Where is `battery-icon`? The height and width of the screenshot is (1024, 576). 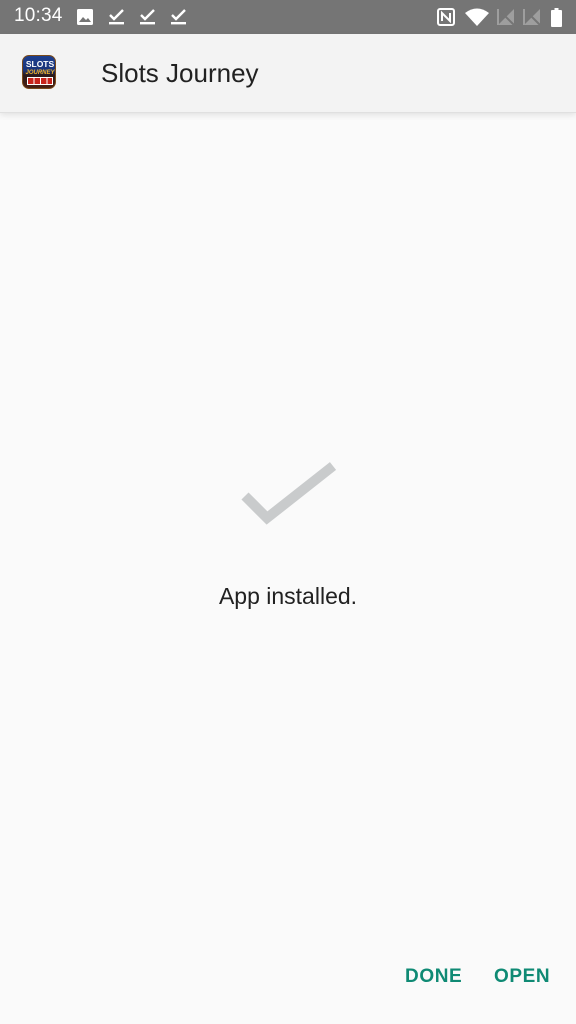
battery-icon is located at coordinates (556, 17).